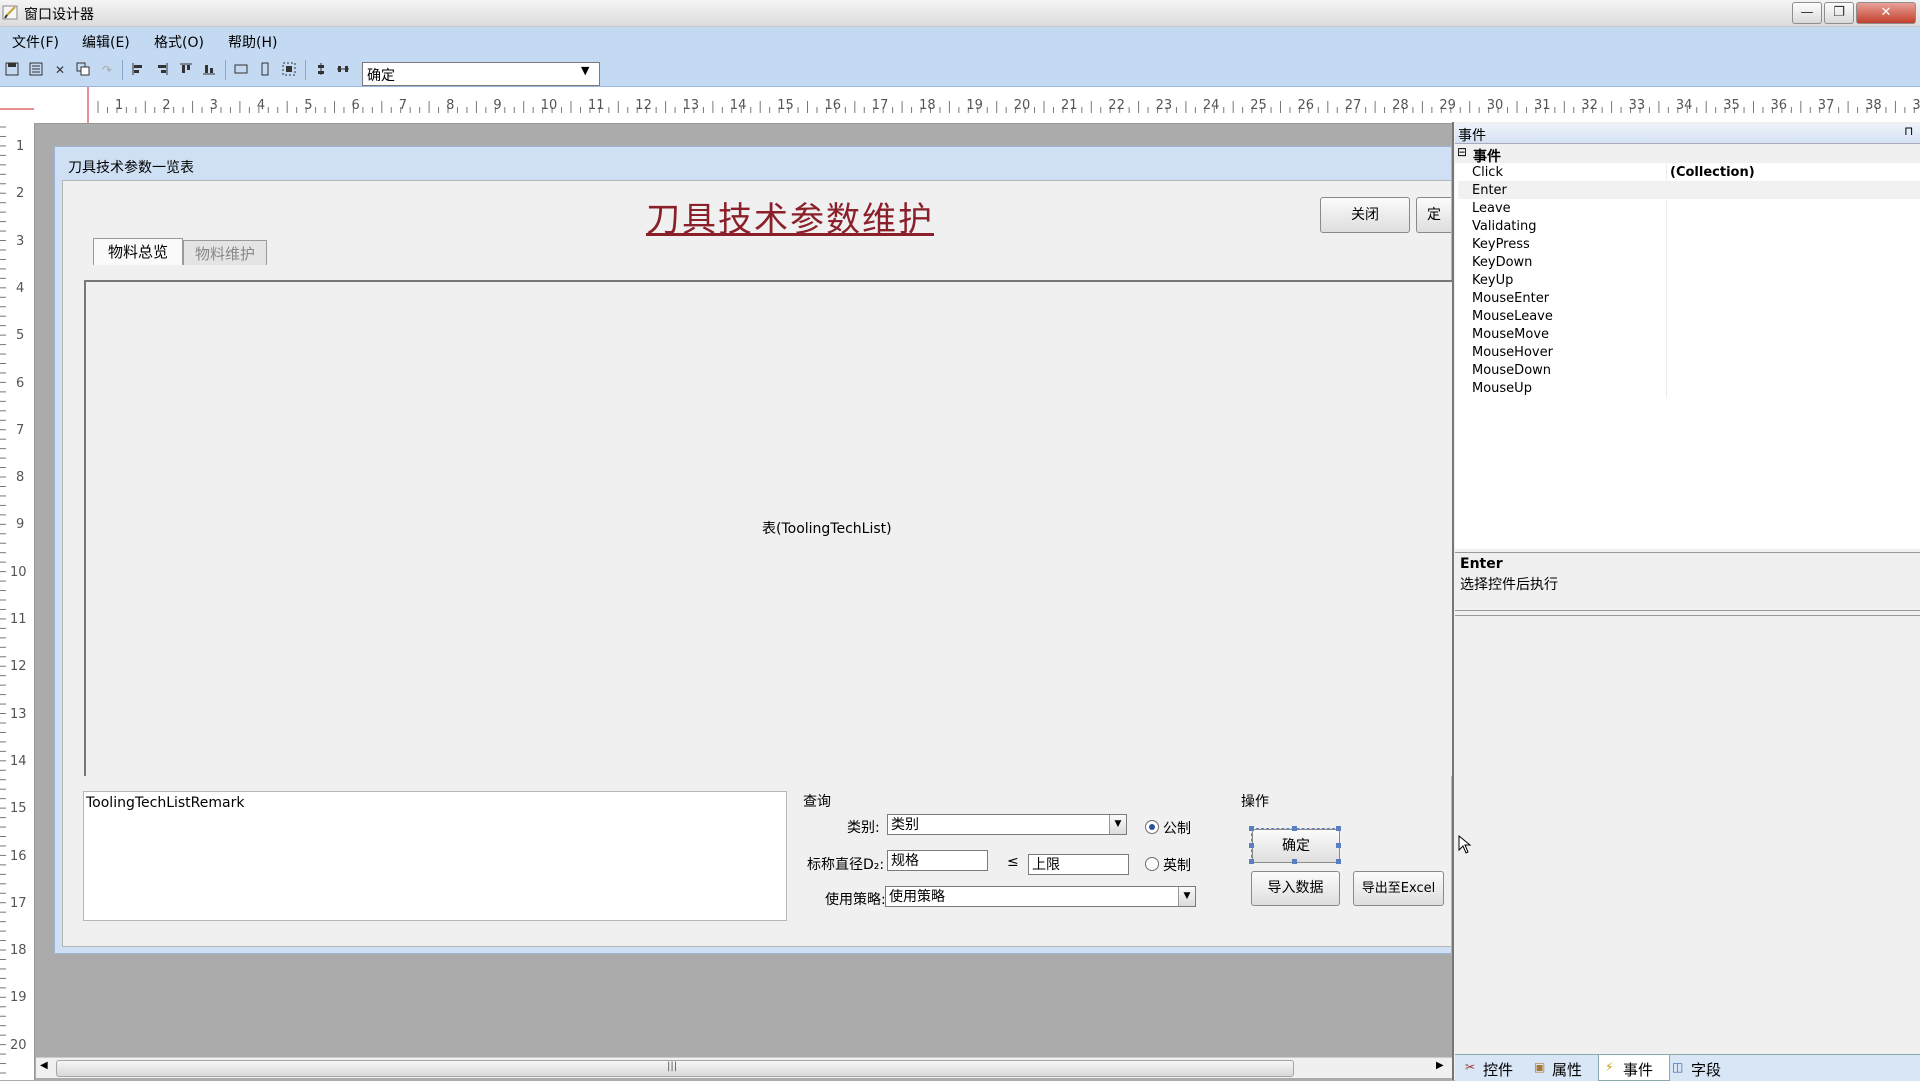 This screenshot has height=1081, width=1920. What do you see at coordinates (1495, 105) in the screenshot?
I see `ruler-number: 30` at bounding box center [1495, 105].